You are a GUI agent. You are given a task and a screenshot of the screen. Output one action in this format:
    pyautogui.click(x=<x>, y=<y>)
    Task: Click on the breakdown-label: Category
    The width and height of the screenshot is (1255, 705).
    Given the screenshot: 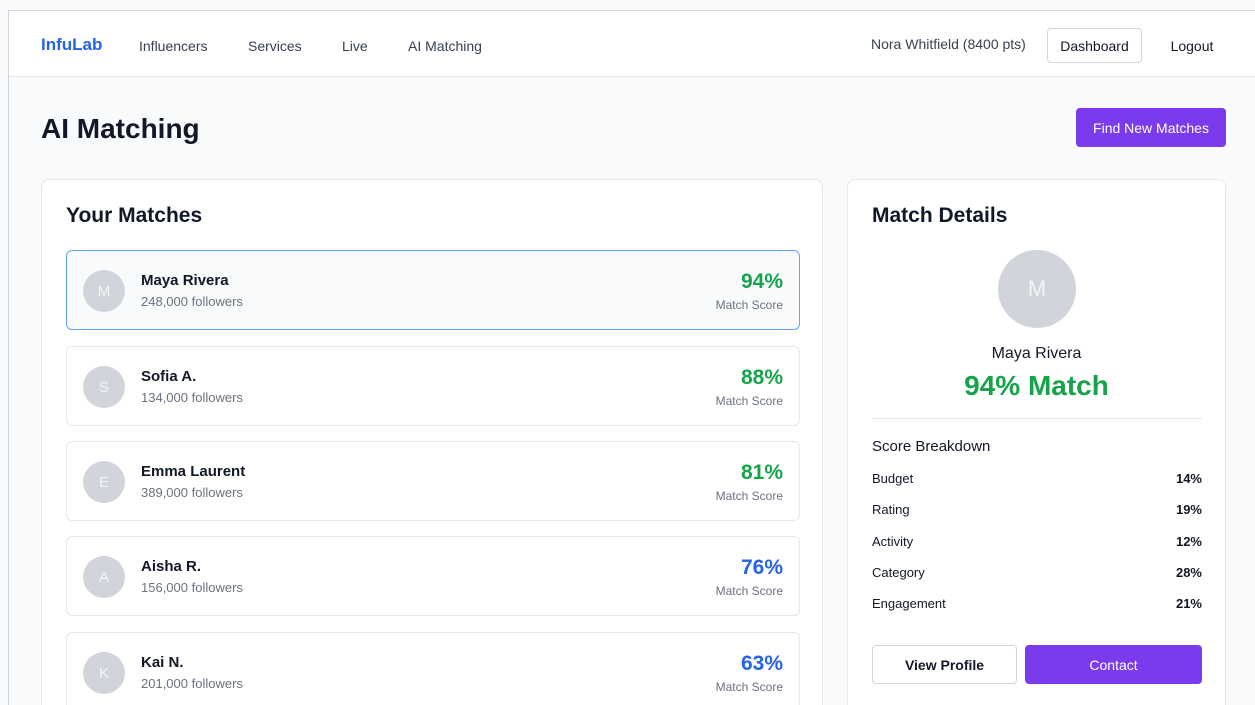 What is the action you would take?
    pyautogui.click(x=898, y=572)
    